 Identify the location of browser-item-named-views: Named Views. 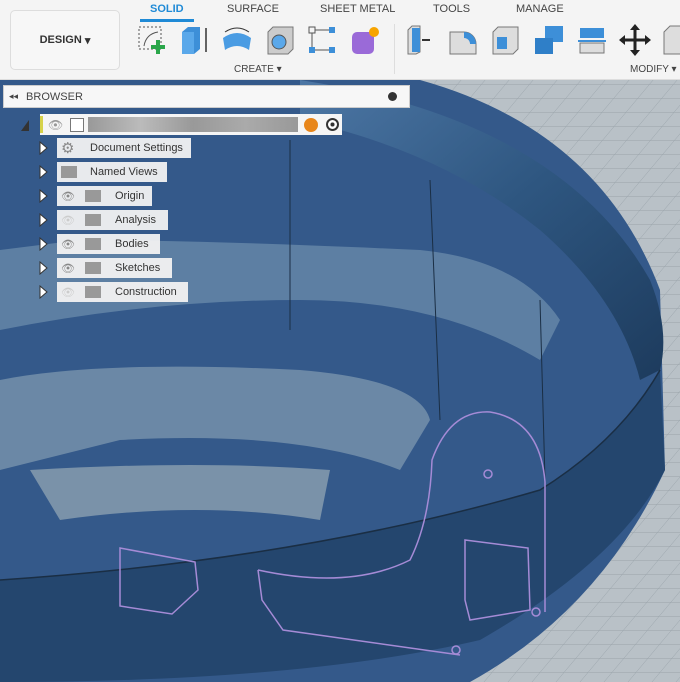
(112, 172).